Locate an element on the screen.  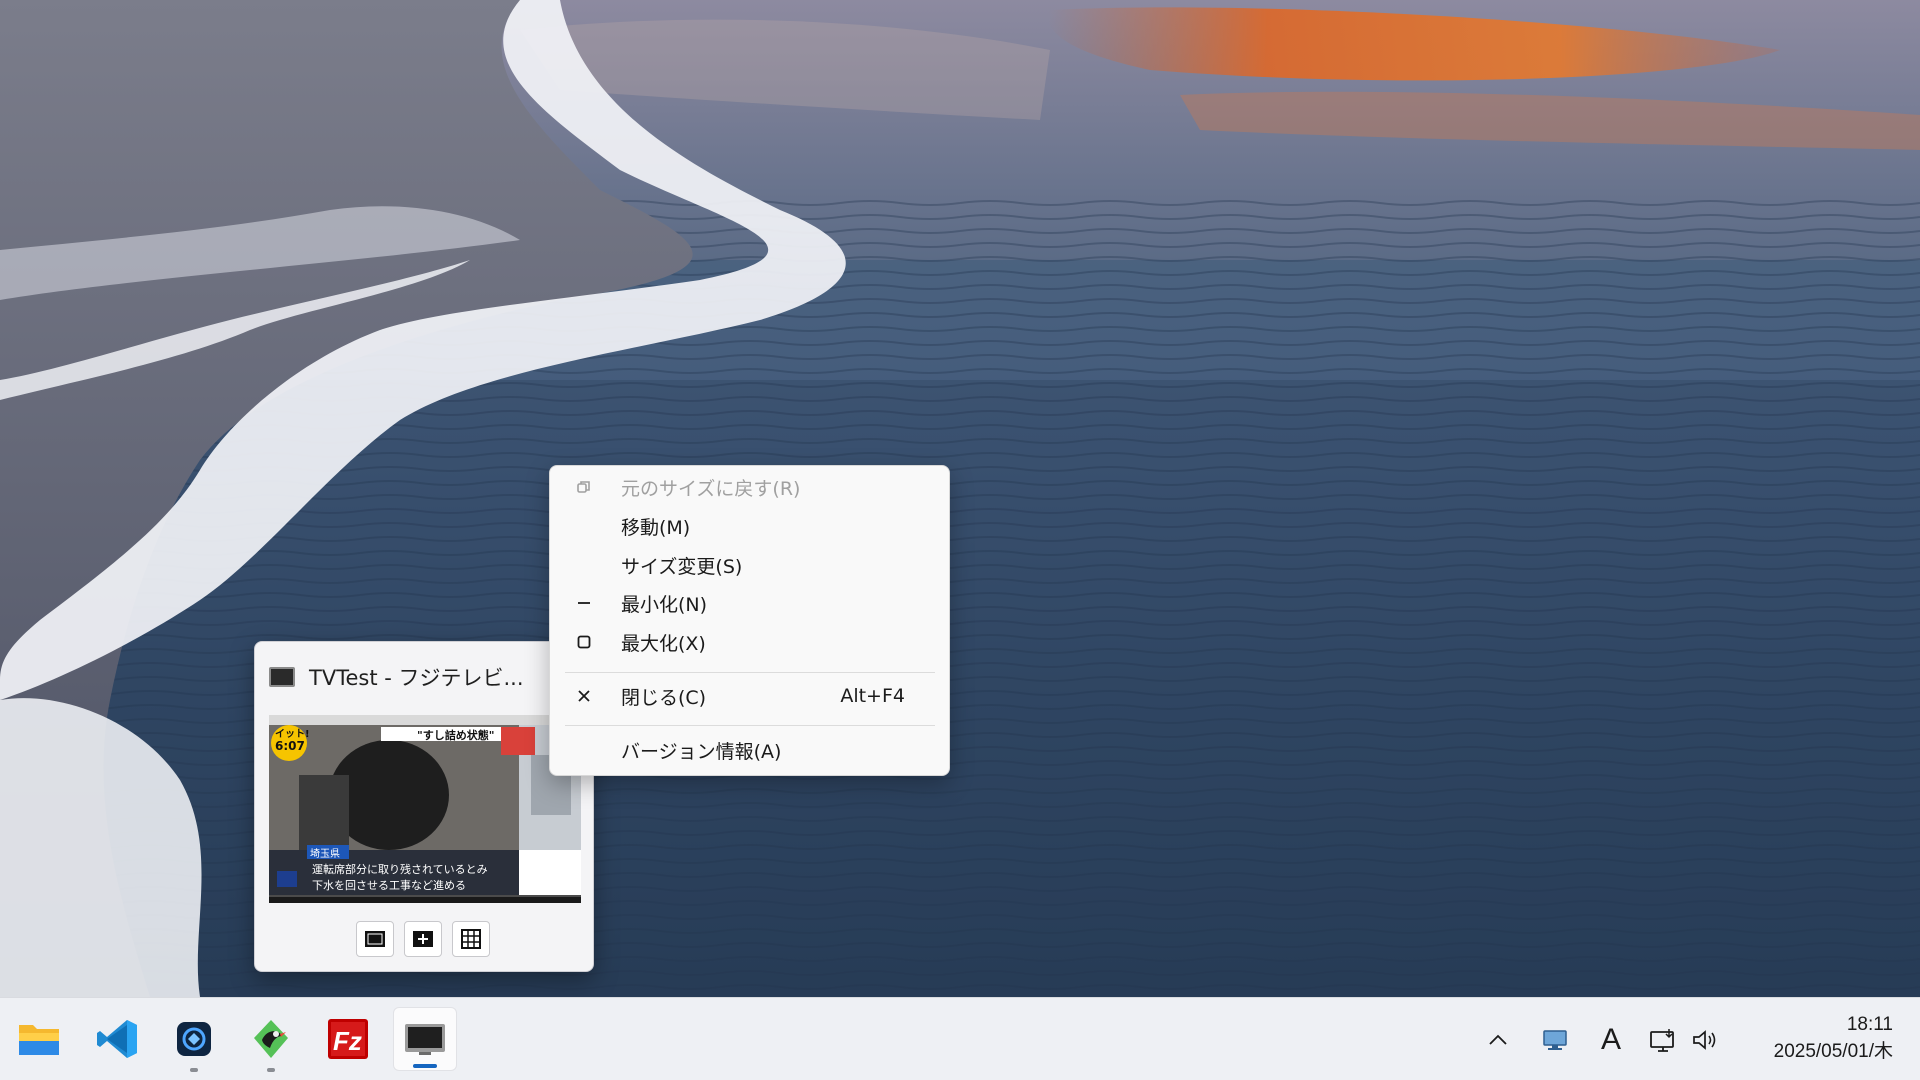
broadcast-headline: "すし詰め状態" is located at coordinates (456, 735).